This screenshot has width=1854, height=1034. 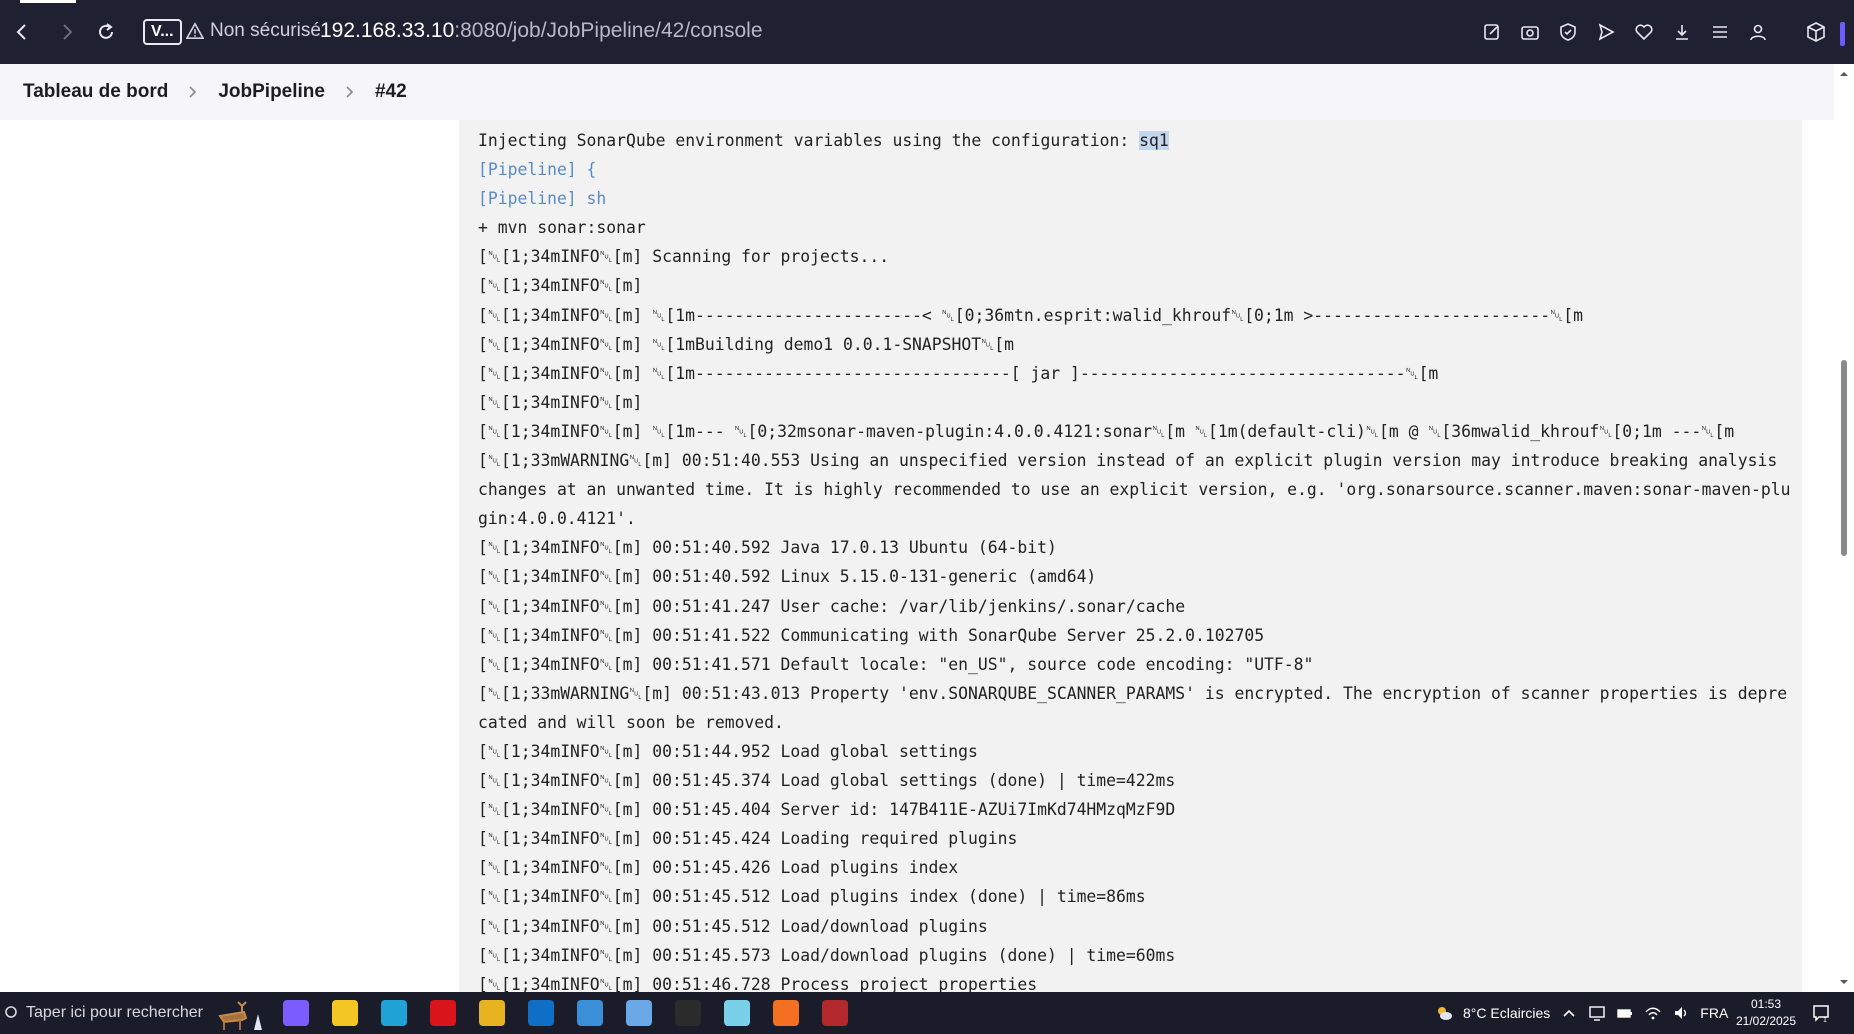 I want to click on page-scrollbar, so click(x=1844, y=528).